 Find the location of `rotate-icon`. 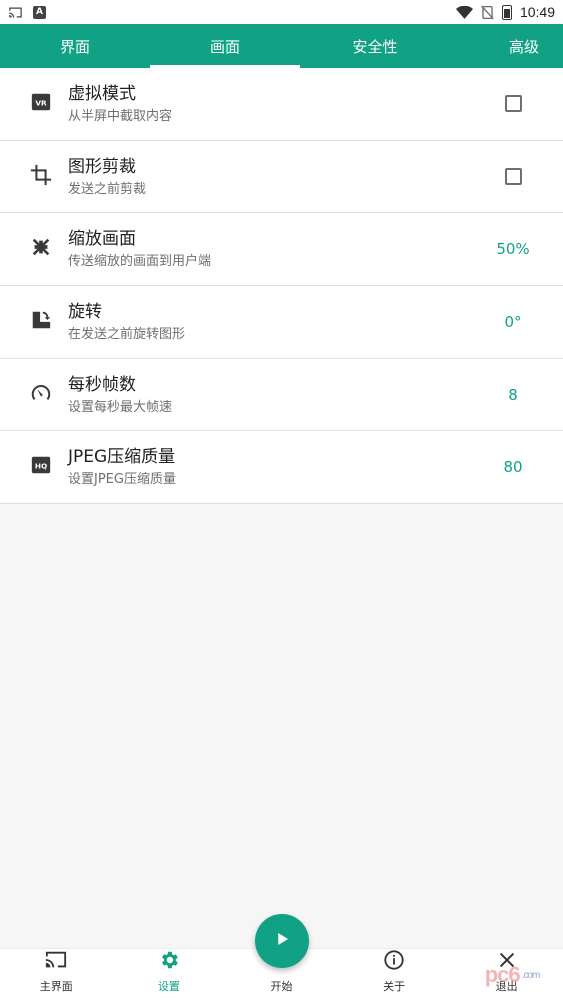

rotate-icon is located at coordinates (41, 322).